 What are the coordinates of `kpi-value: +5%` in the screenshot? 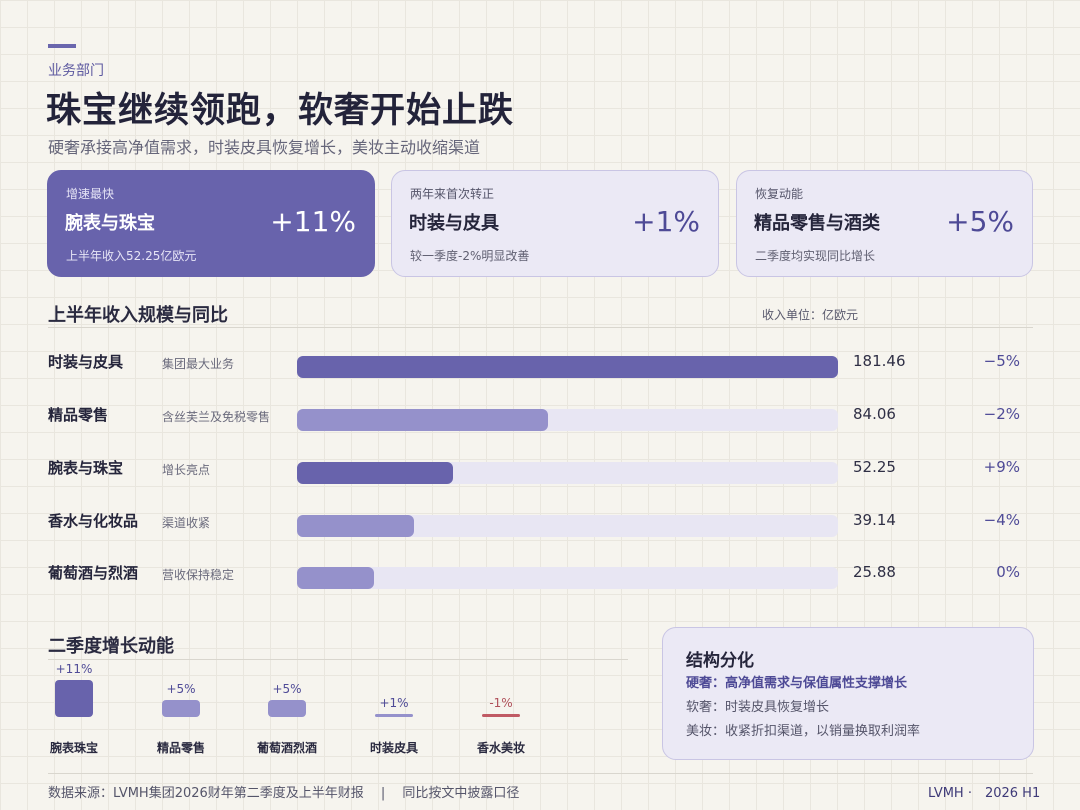 It's located at (980, 221).